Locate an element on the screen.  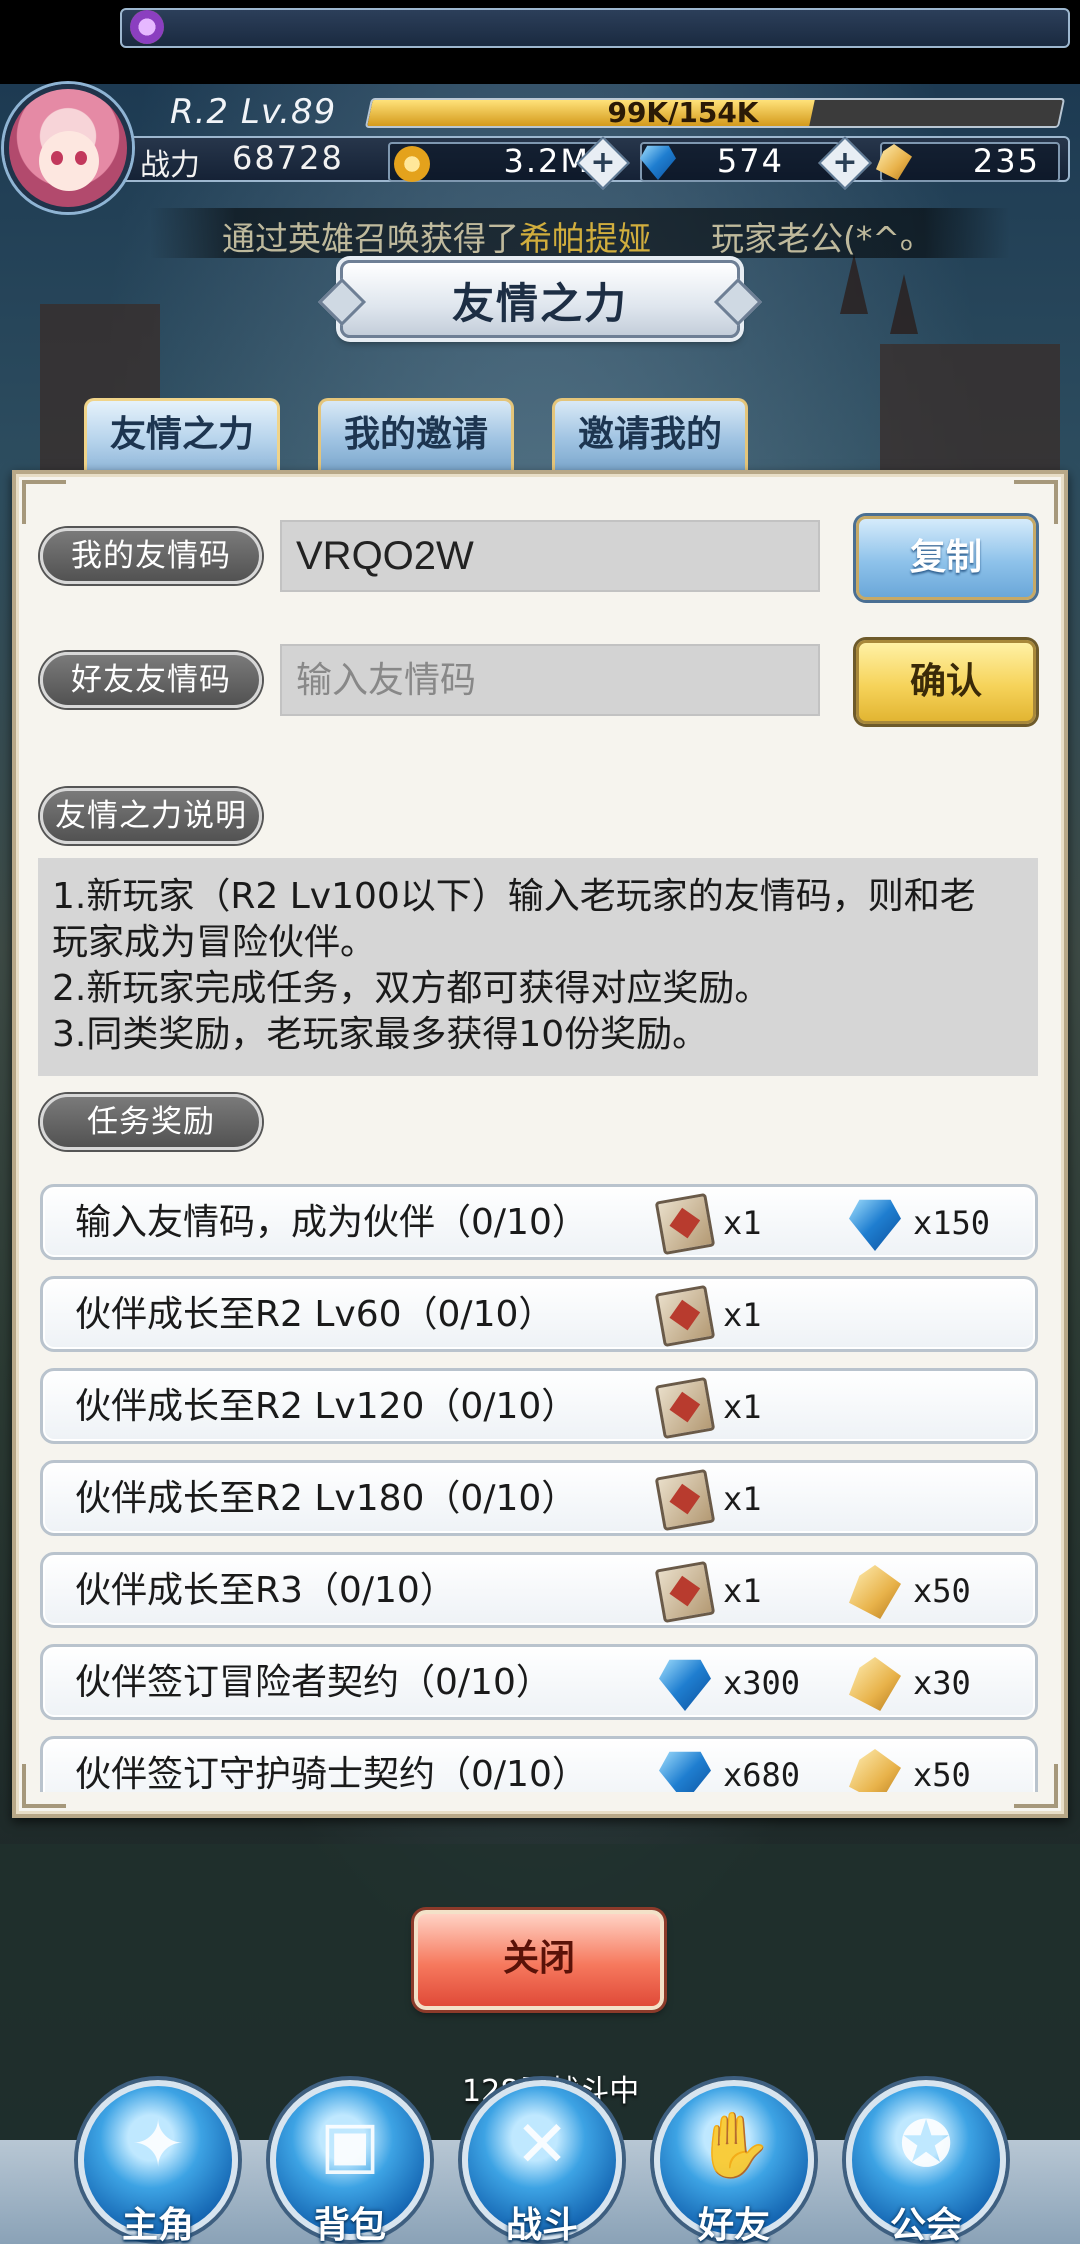
tab-my-invites: 我的邀请 is located at coordinates (416, 435).